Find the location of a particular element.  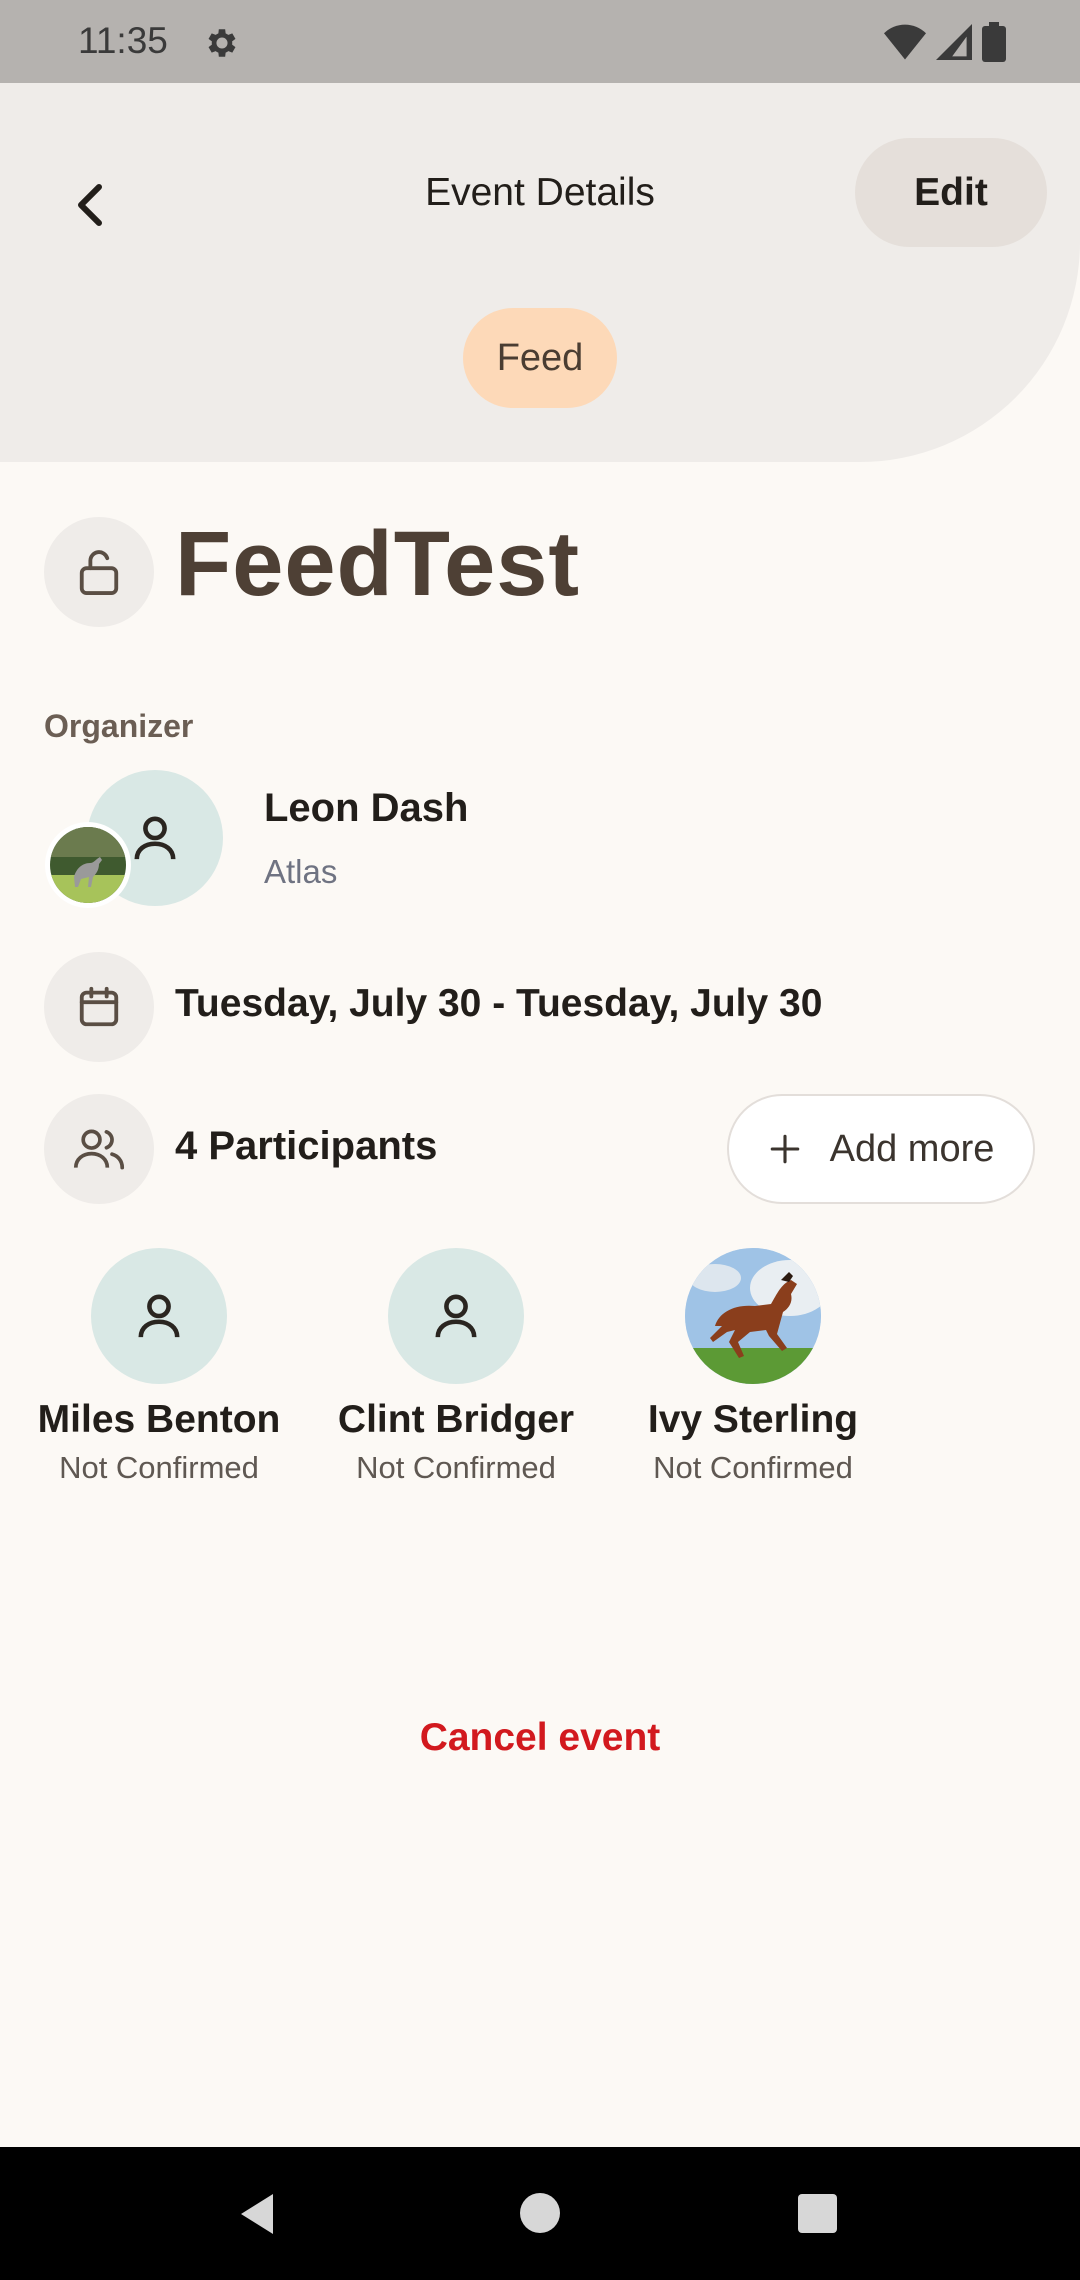

participants-icon-circle is located at coordinates (99, 1149).